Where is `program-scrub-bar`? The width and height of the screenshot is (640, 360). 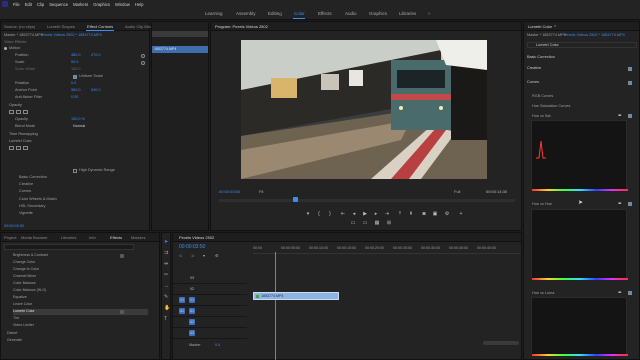
program-scrub-bar is located at coordinates (367, 200).